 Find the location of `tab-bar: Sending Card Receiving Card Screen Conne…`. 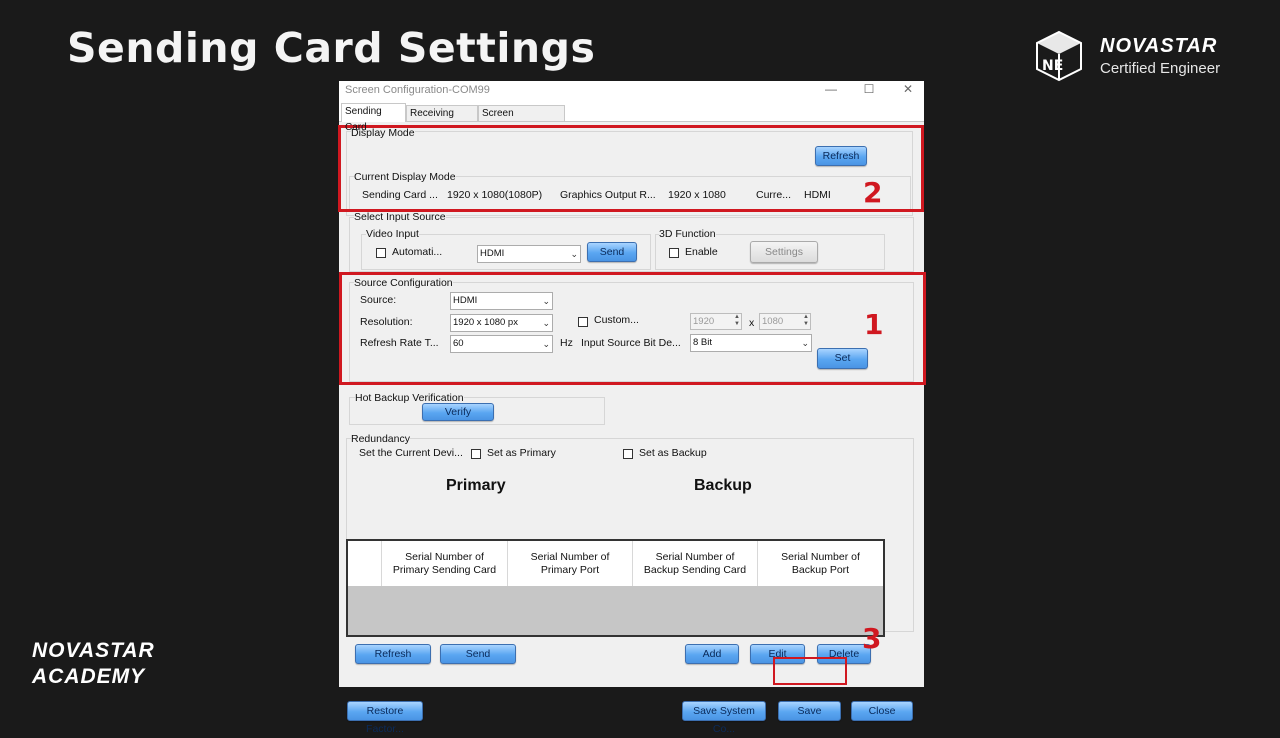

tab-bar: Sending Card Receiving Card Screen Conne… is located at coordinates (631, 119).